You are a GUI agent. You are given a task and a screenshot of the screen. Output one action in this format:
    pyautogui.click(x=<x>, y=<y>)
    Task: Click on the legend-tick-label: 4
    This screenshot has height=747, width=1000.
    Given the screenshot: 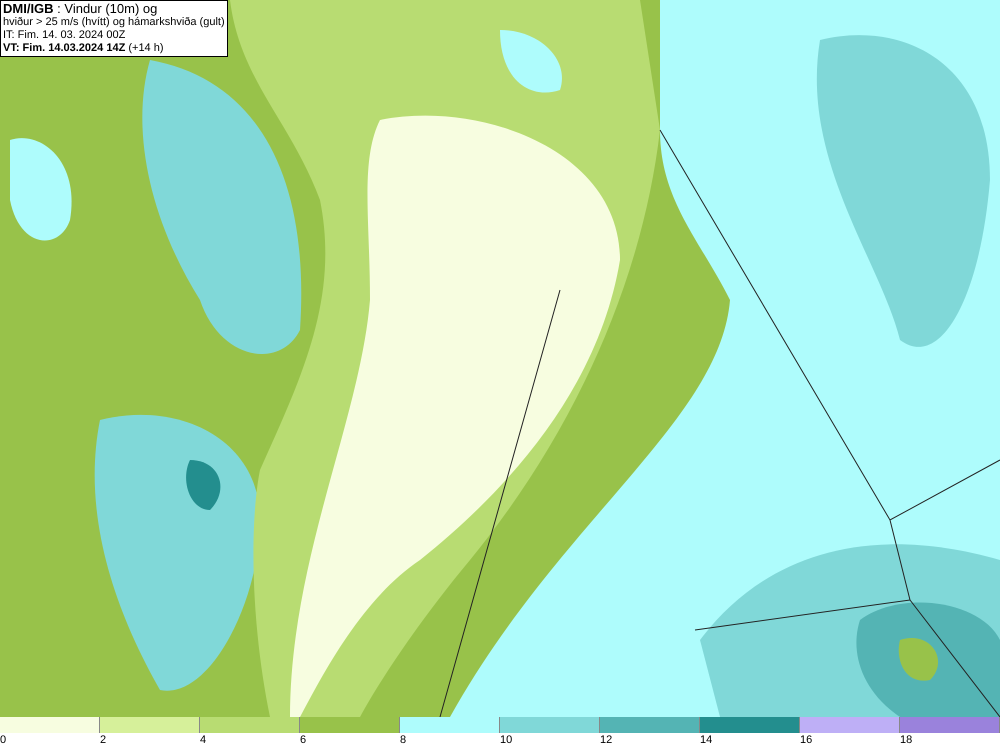 What is the action you would take?
    pyautogui.click(x=203, y=740)
    